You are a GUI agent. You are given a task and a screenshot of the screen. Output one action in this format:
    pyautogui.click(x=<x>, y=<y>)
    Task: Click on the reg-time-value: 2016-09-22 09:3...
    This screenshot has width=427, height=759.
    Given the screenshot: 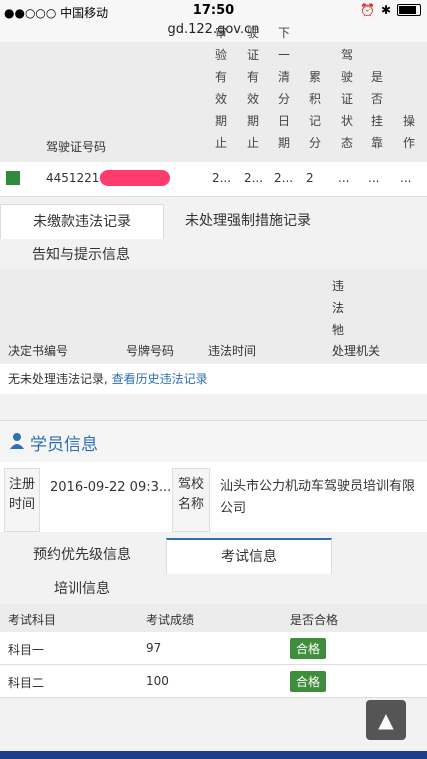 What is the action you would take?
    pyautogui.click(x=111, y=487)
    